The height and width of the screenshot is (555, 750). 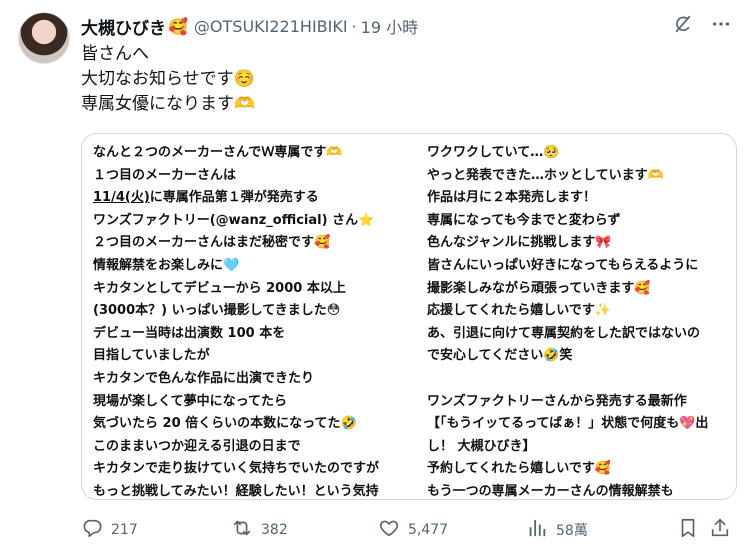 What do you see at coordinates (218, 152) in the screenshot?
I see `card-line: なんと２つのメーカーさんでＷ専属です🫶` at bounding box center [218, 152].